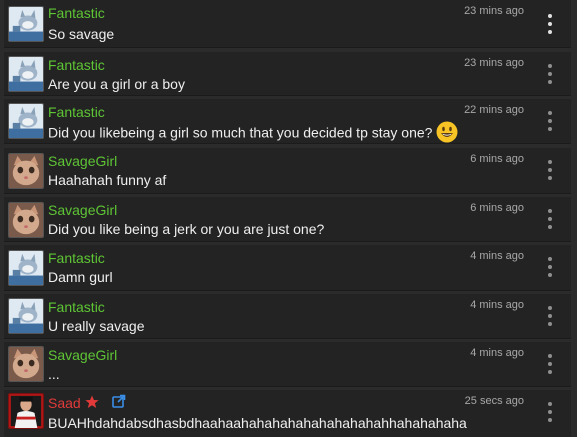 Image resolution: width=577 pixels, height=437 pixels. I want to click on chat-message: Fantastic Damn gurl 4 mins ago, so click(287, 268).